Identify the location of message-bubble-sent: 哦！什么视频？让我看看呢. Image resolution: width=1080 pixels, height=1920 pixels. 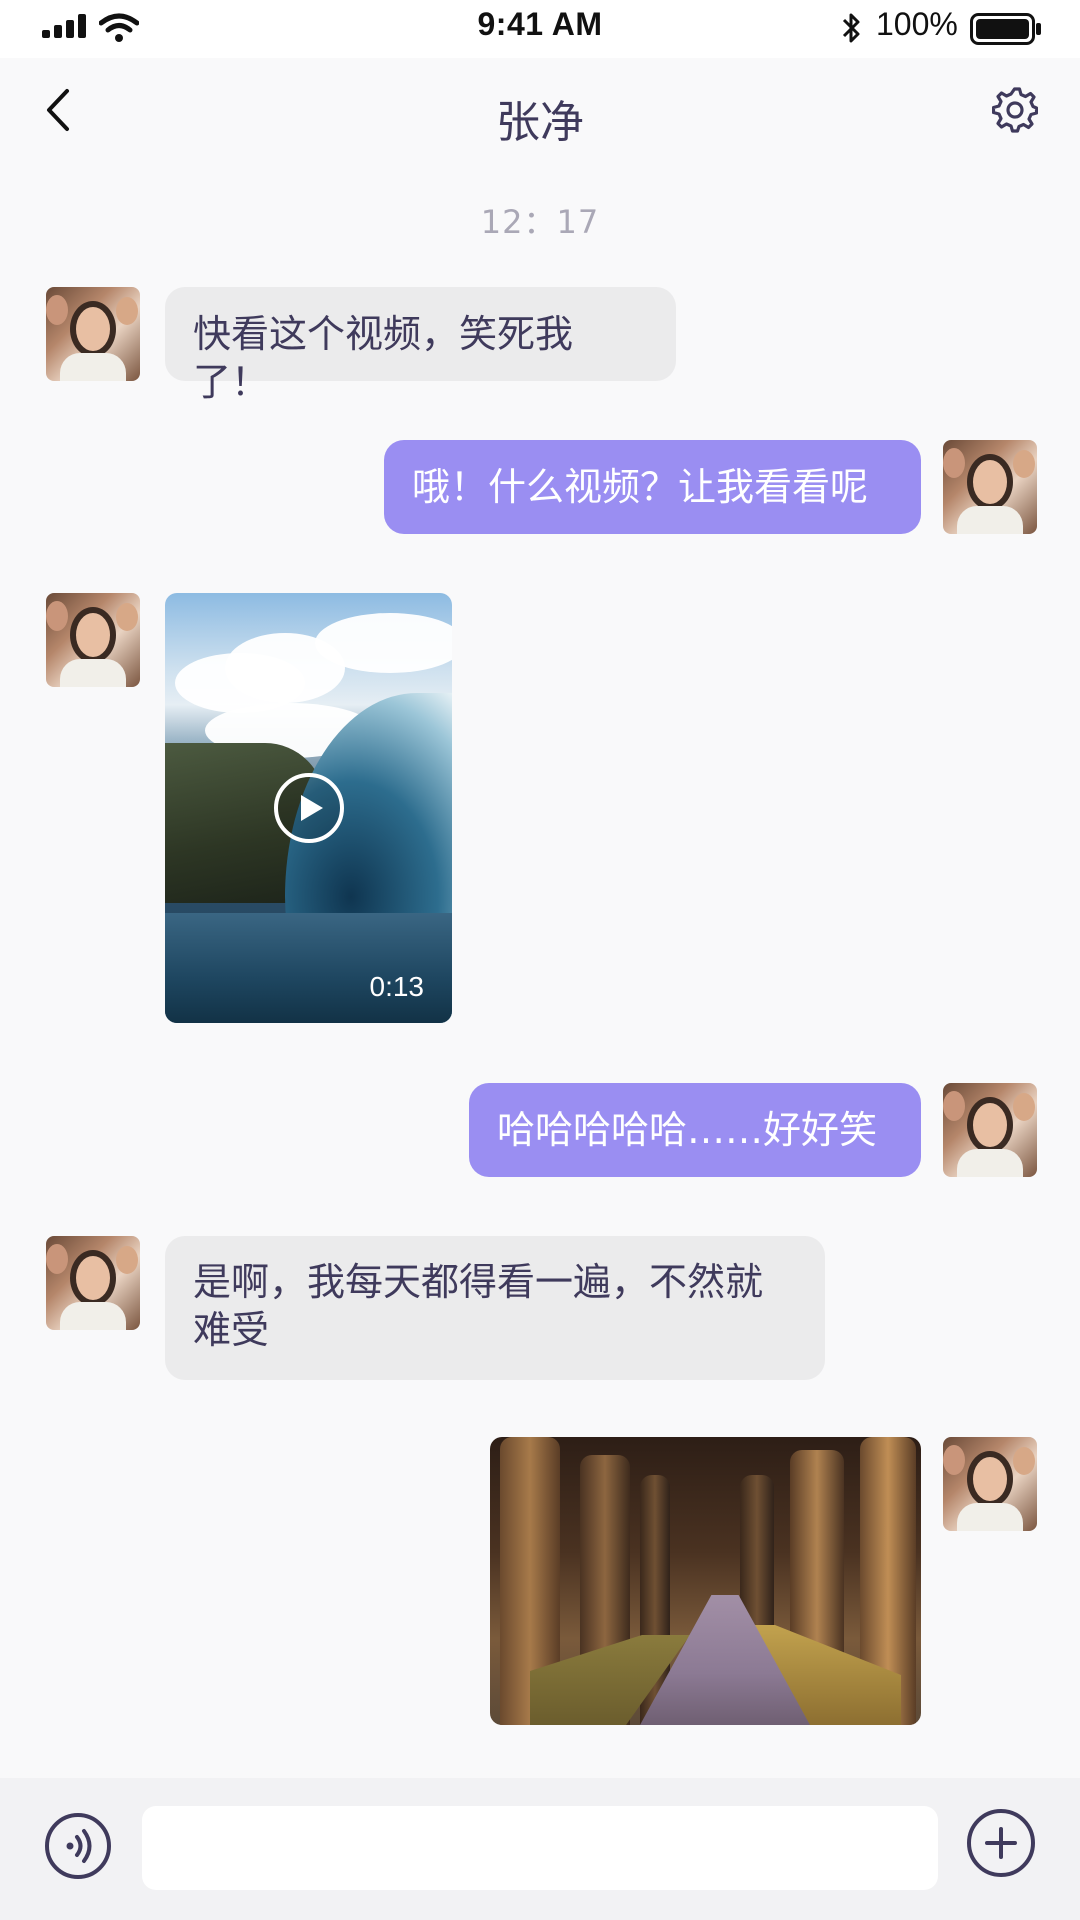
(652, 487).